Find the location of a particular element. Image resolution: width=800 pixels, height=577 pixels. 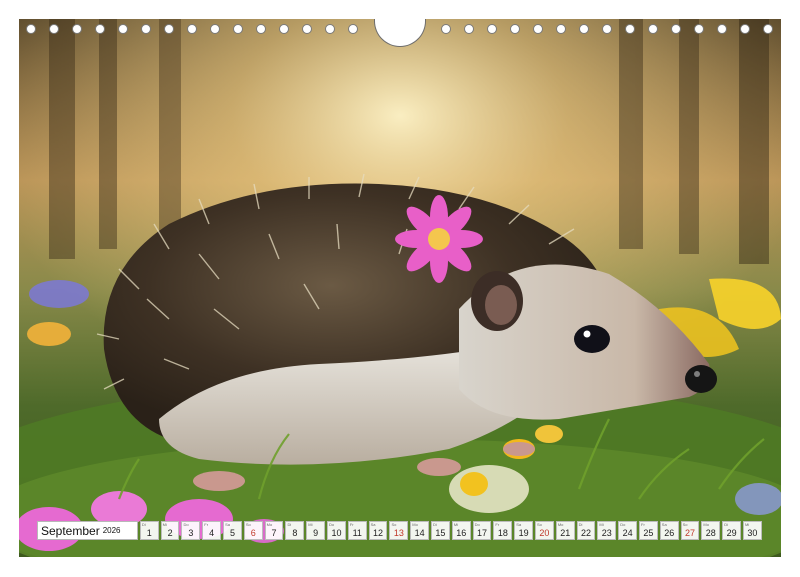

calendar-day: So 13 is located at coordinates (399, 530).